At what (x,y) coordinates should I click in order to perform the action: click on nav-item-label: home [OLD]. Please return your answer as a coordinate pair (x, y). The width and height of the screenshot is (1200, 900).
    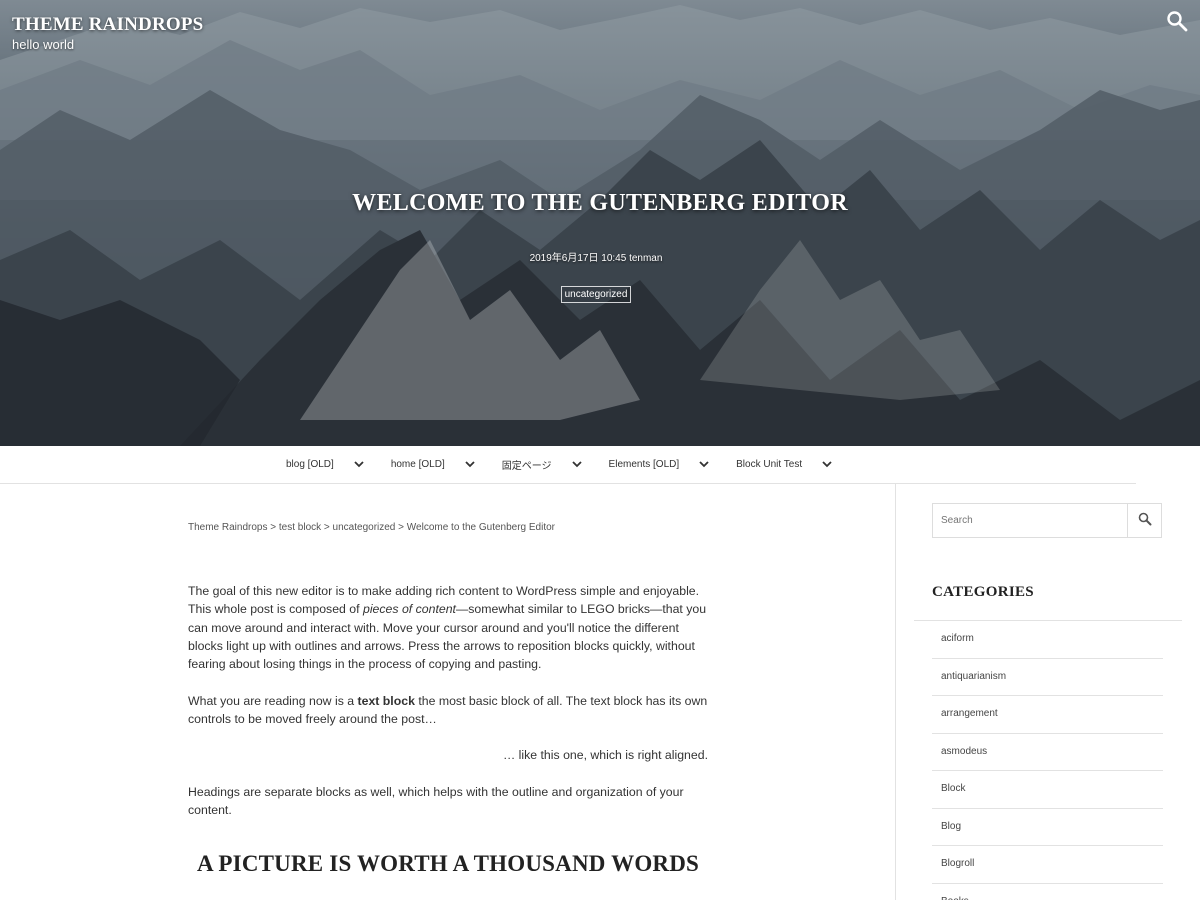
    Looking at the image, I should click on (418, 464).